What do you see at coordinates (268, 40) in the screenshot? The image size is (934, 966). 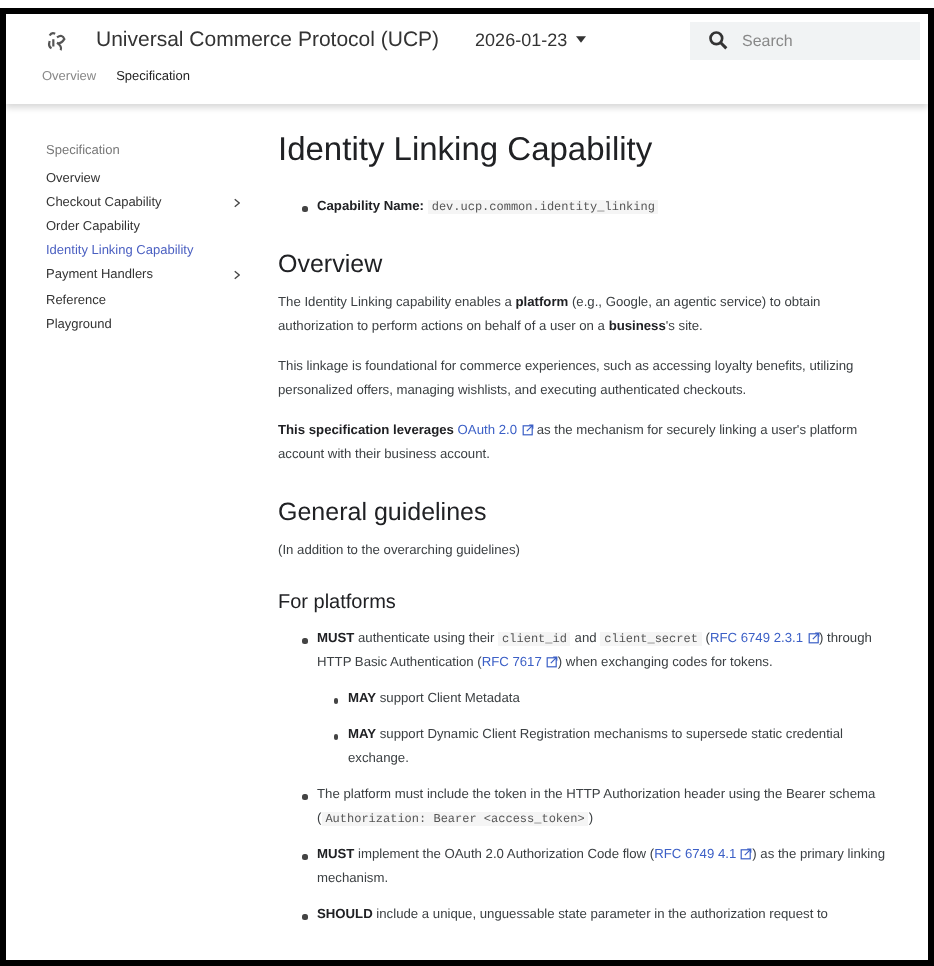 I see `site-title: Universal Commerce Protocol (UCP)` at bounding box center [268, 40].